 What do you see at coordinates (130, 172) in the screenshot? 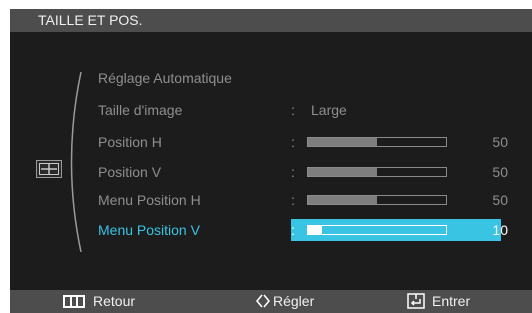
I see `menu-item-label: Position V` at bounding box center [130, 172].